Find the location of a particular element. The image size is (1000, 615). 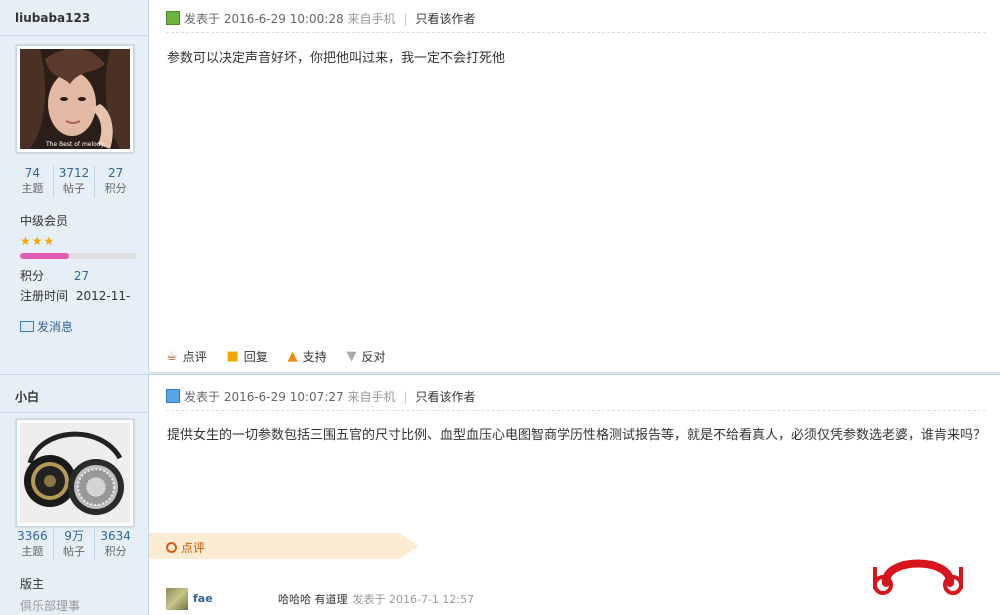

comment-circle-icon is located at coordinates (171, 547).